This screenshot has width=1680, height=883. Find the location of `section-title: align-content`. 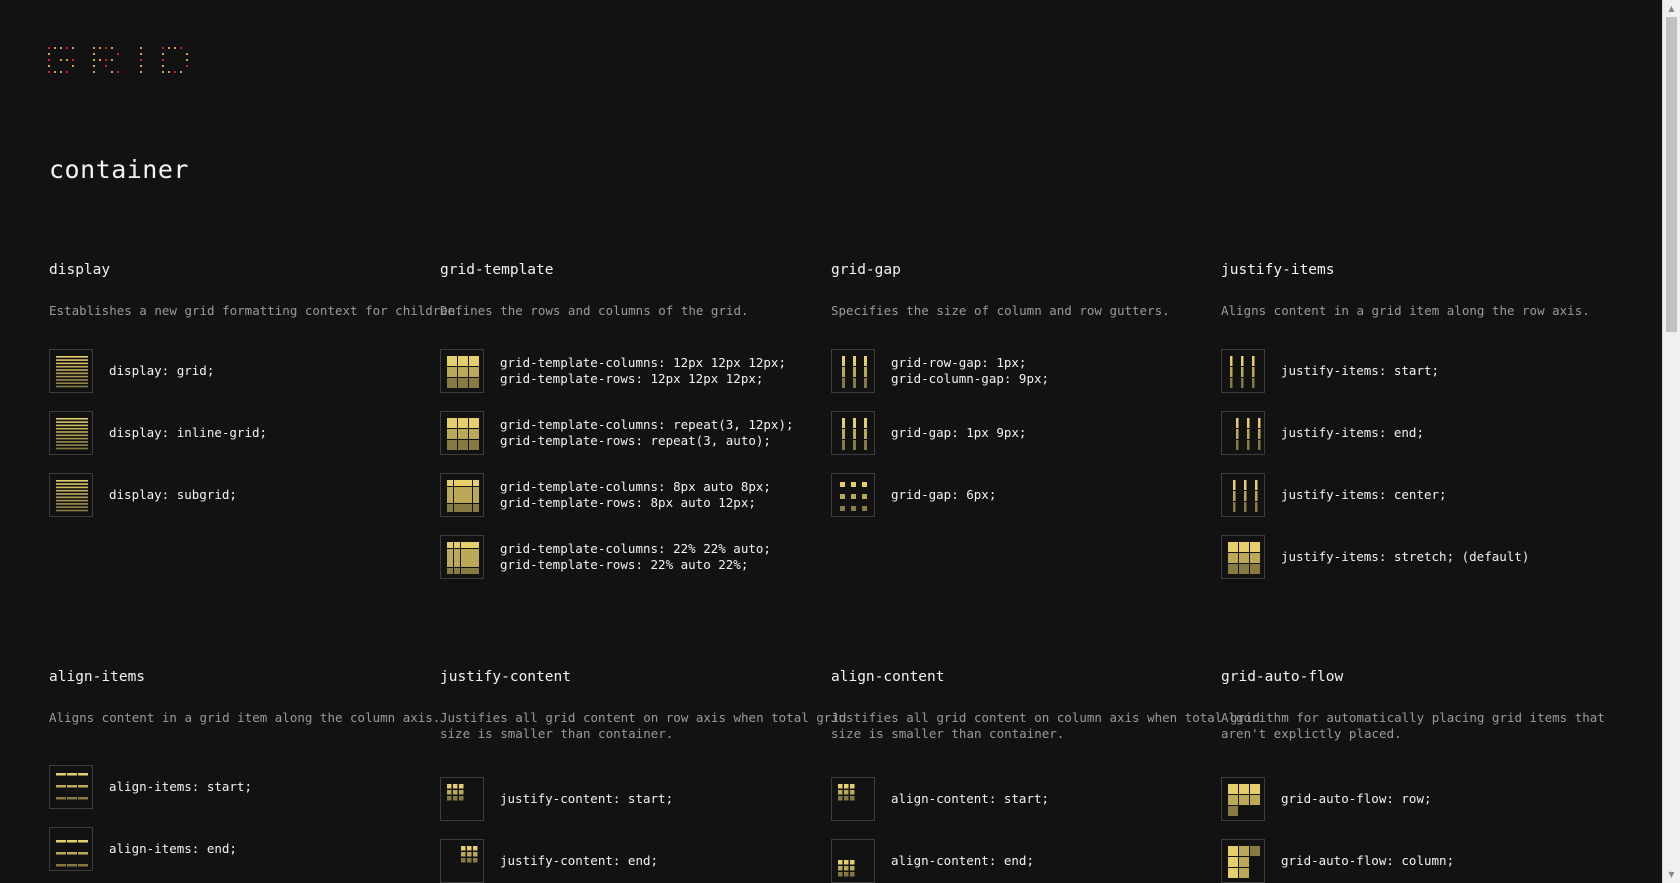

section-title: align-content is located at coordinates (888, 677).